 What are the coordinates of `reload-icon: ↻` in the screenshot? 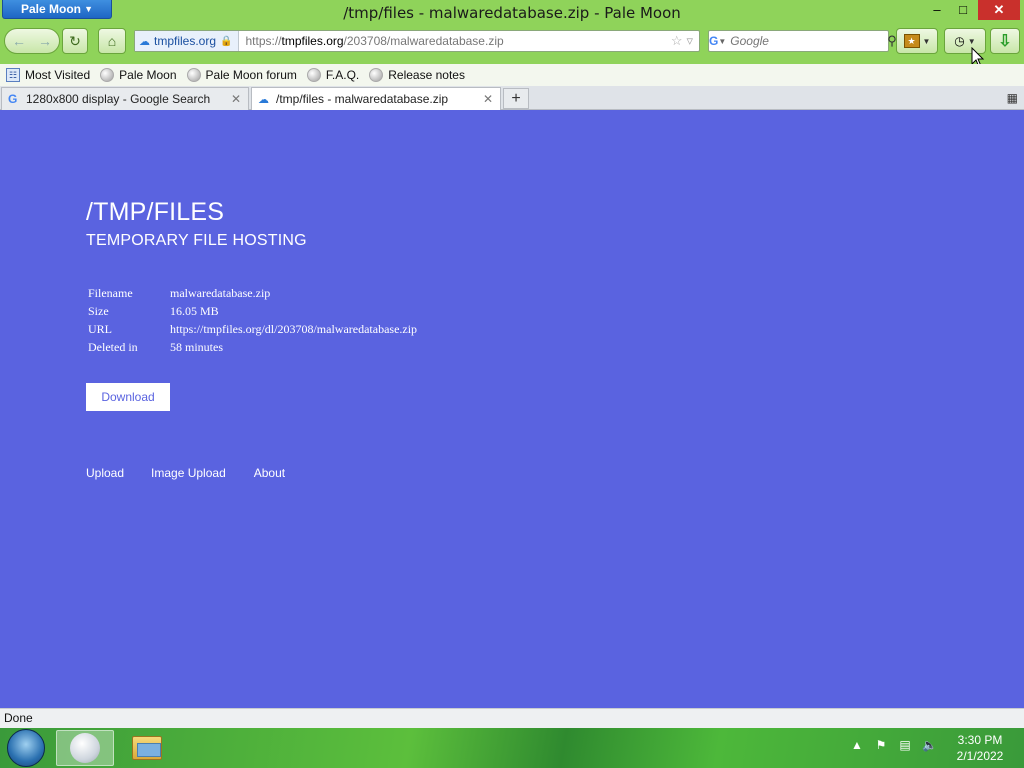 It's located at (75, 41).